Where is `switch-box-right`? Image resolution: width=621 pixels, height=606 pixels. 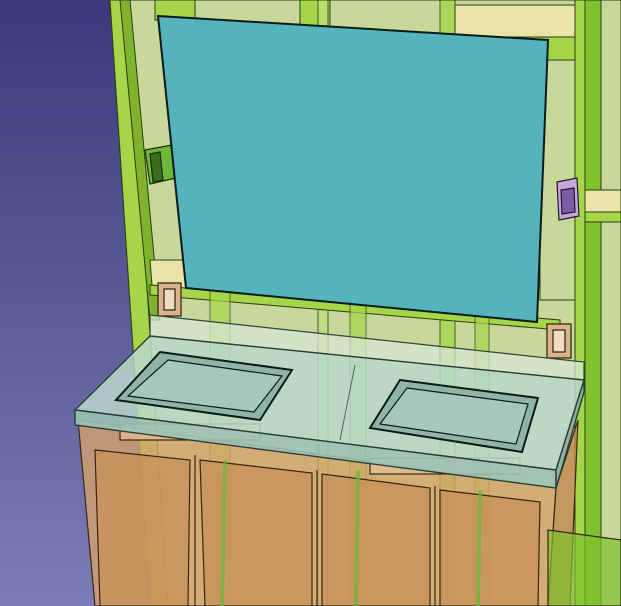
switch-box-right is located at coordinates (568, 199).